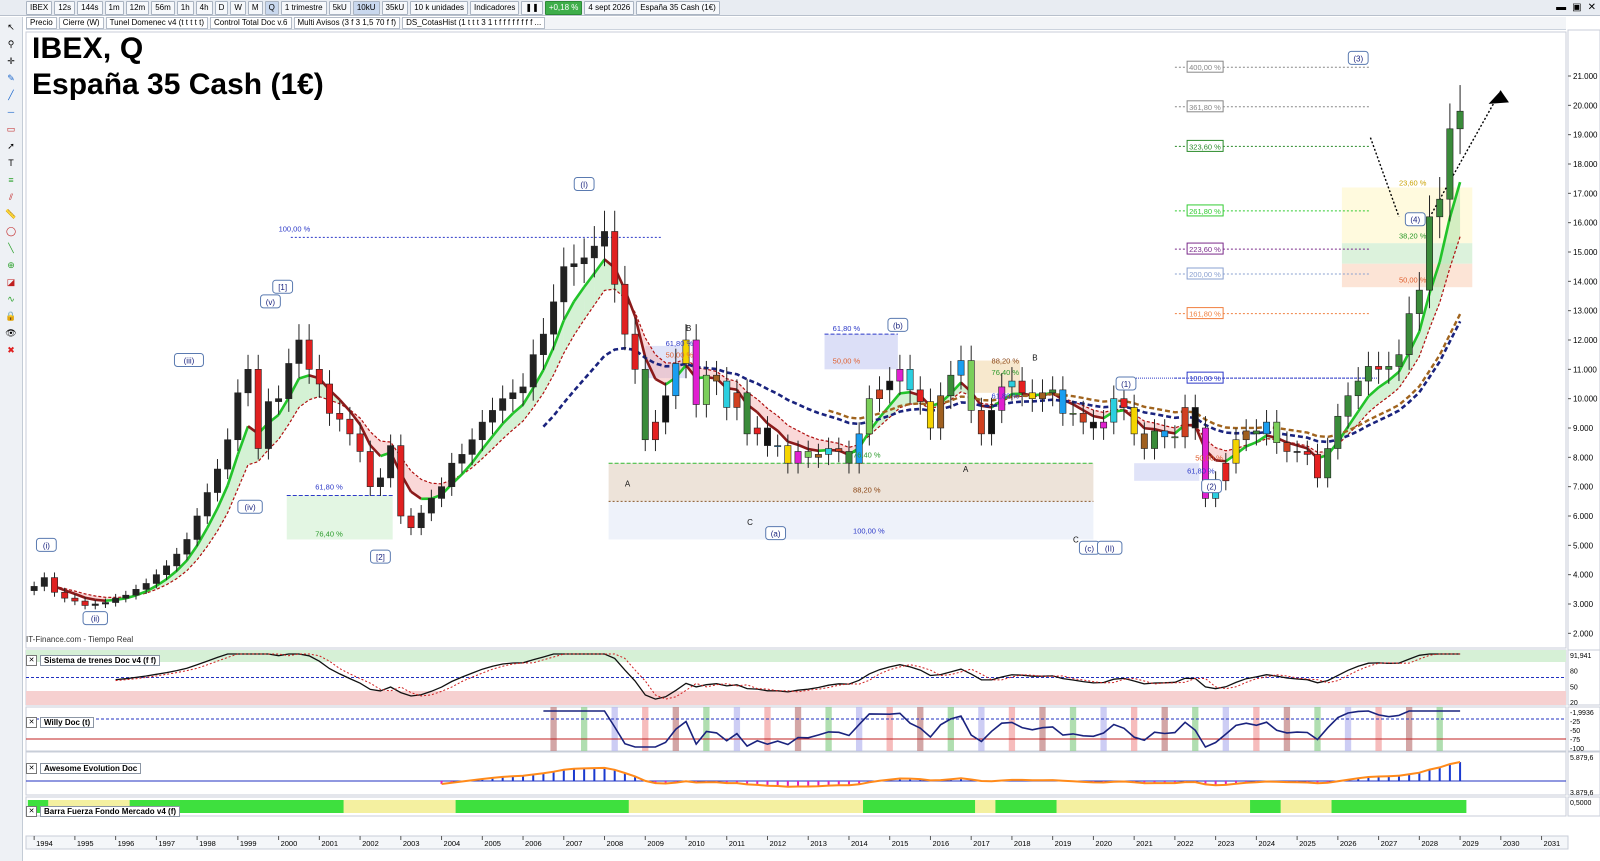 This screenshot has width=1600, height=861. What do you see at coordinates (1413, 182) in the screenshot?
I see `zone-label: 23,60 %` at bounding box center [1413, 182].